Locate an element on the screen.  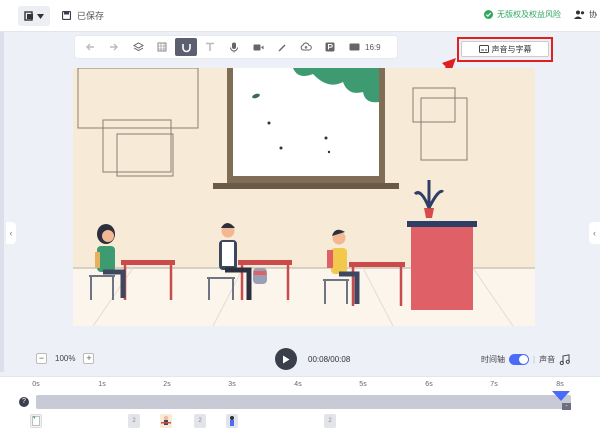
undo-button is located at coordinates (90, 47).